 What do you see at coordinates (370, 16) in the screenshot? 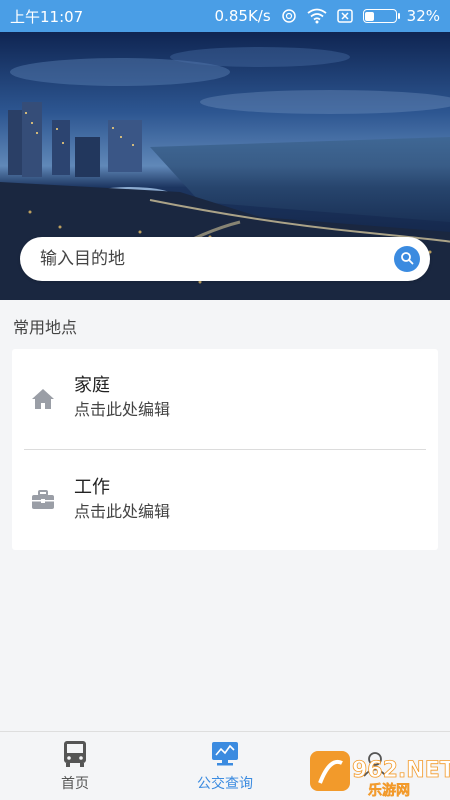
I see `battery-level-fill` at bounding box center [370, 16].